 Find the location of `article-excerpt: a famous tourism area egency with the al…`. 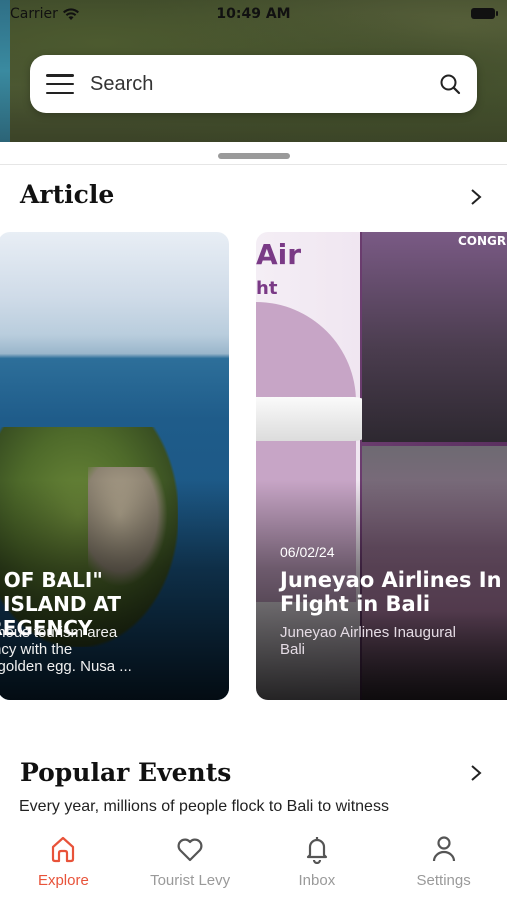

article-excerpt: a famous tourism area egency with the al… is located at coordinates (66, 649).